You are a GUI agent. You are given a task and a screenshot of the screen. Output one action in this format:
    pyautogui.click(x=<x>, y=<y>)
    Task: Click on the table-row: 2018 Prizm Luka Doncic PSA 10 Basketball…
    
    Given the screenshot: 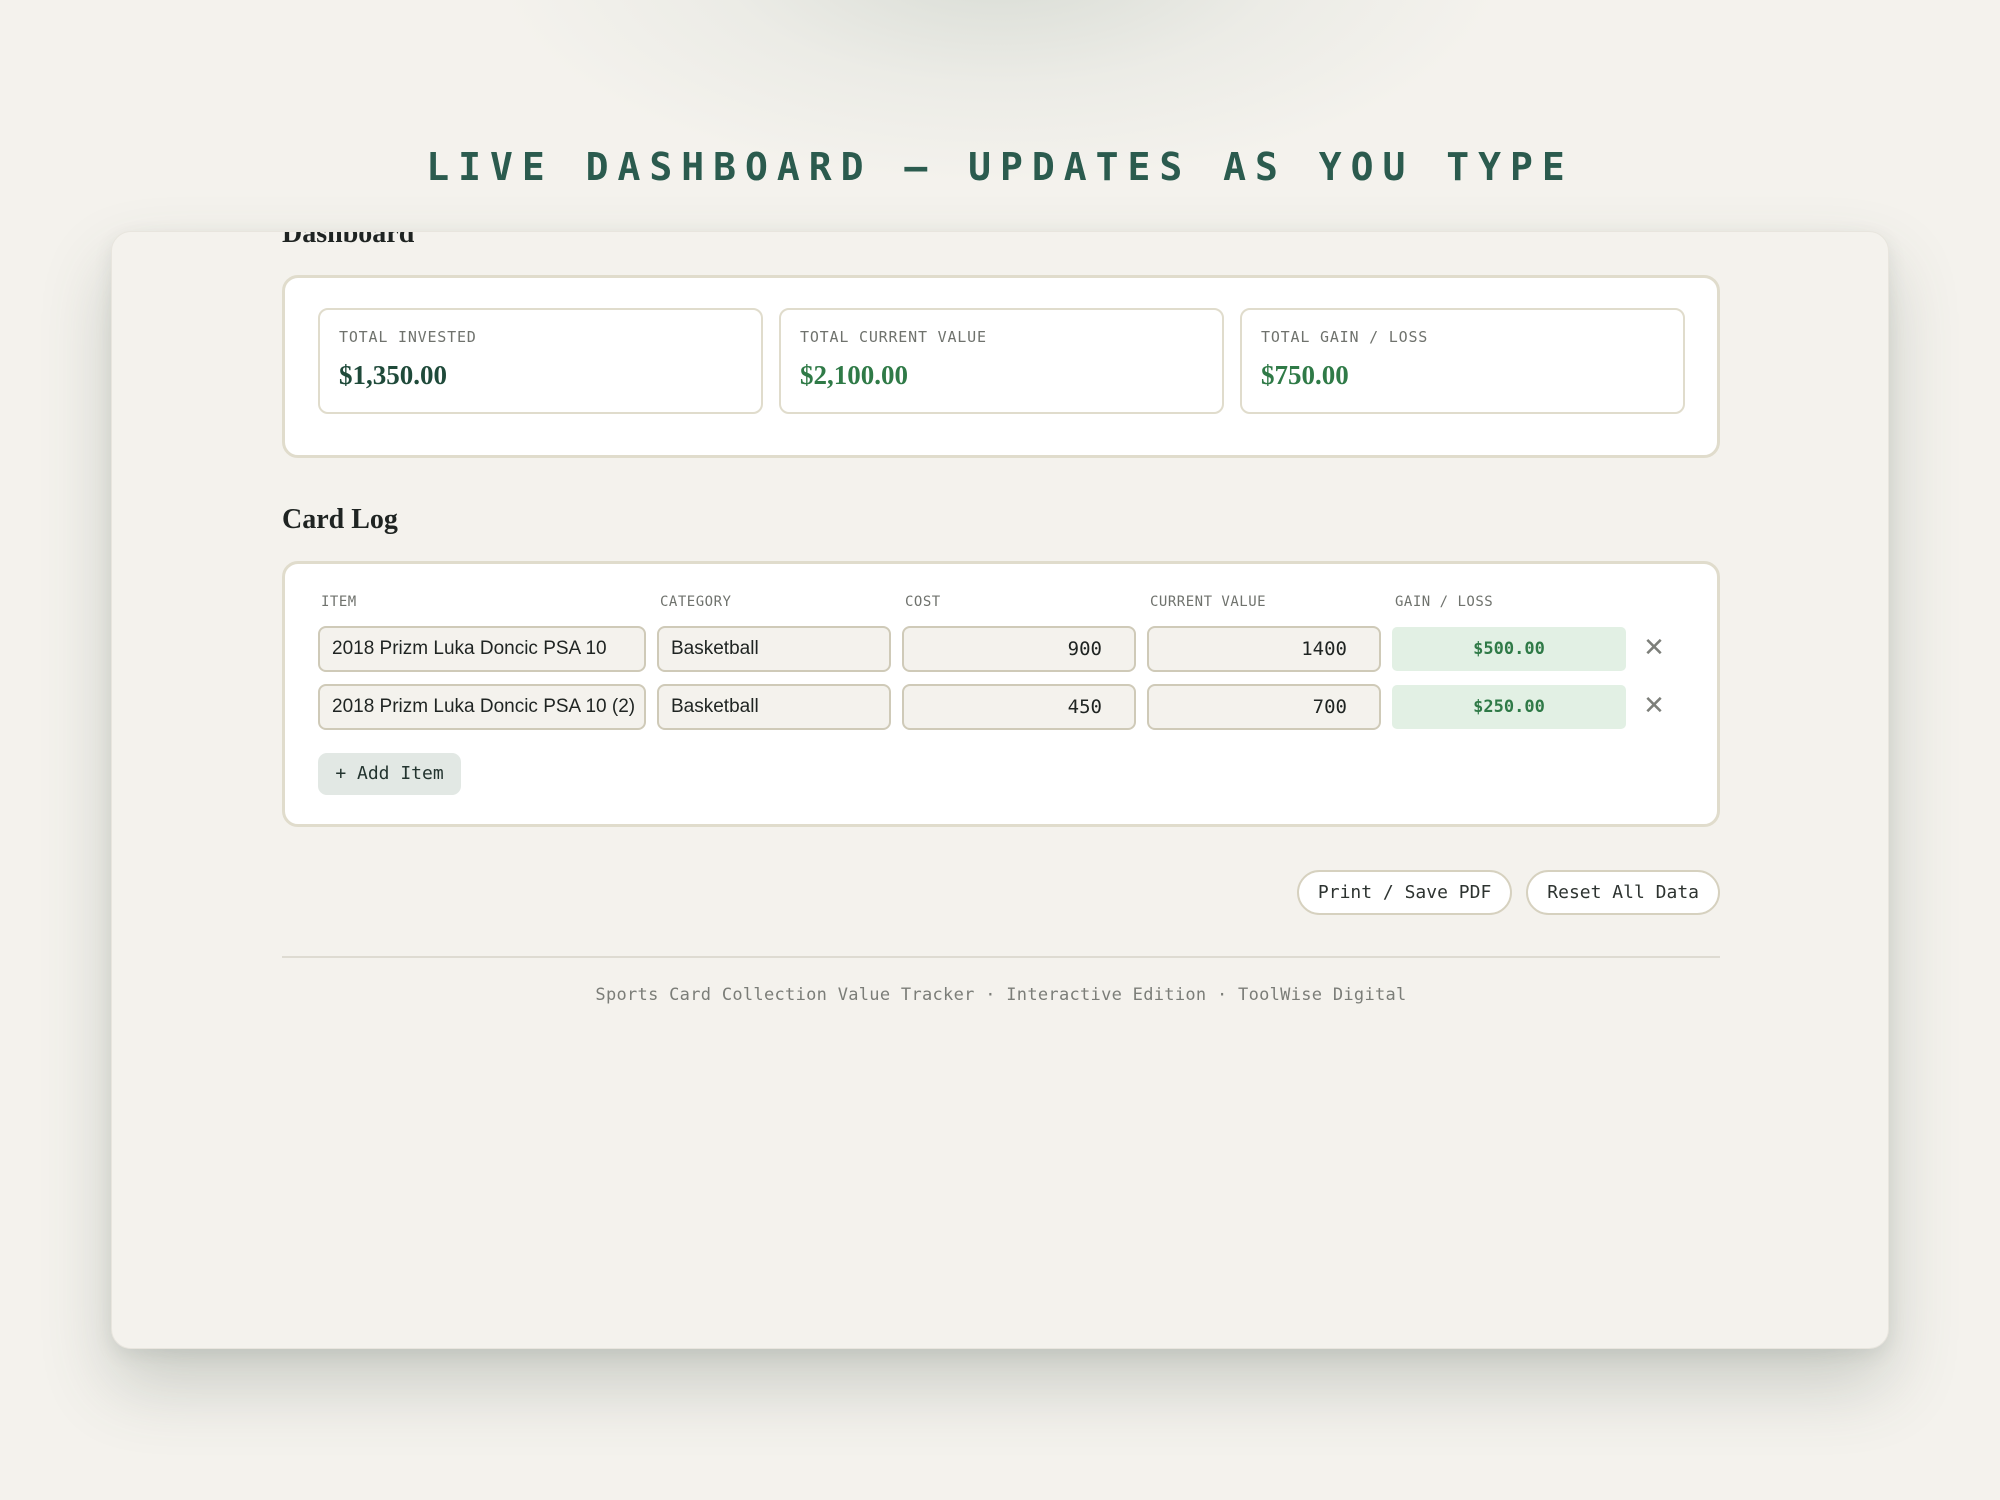 What is the action you would take?
    pyautogui.click(x=998, y=649)
    